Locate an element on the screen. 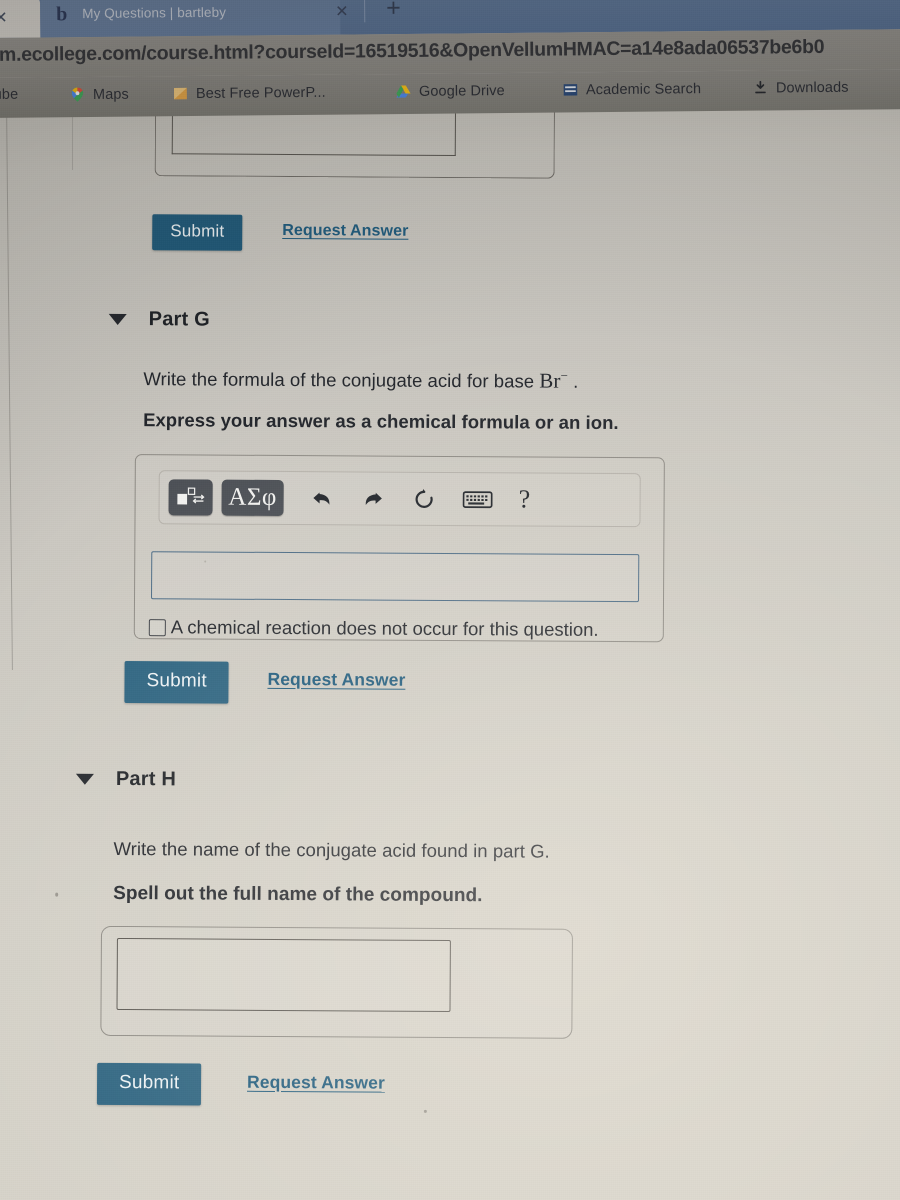  powerpoint-template-icon is located at coordinates (180, 93).